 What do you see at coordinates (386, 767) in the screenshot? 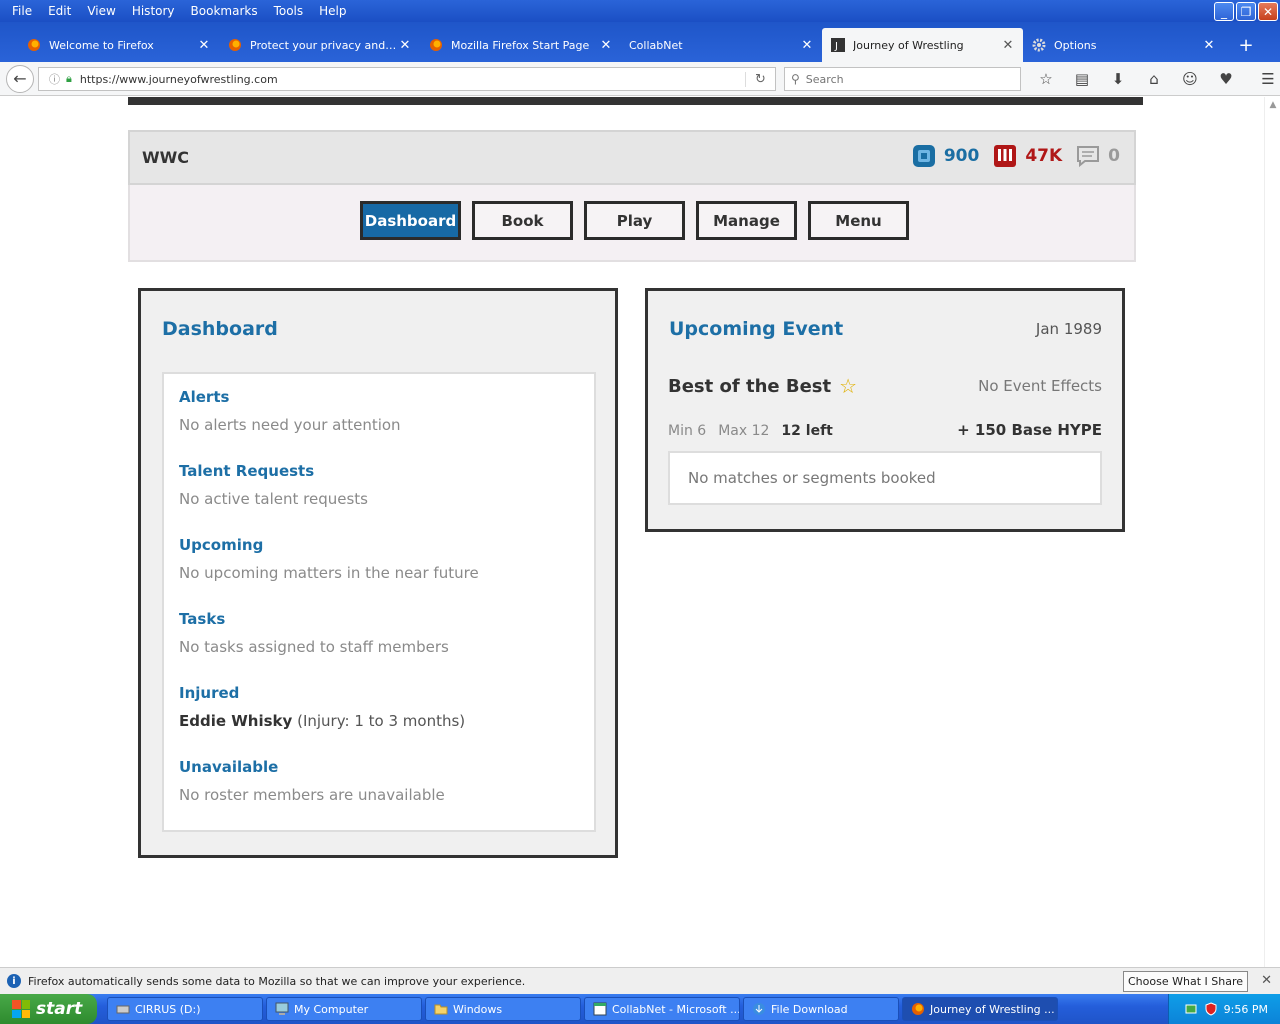
I see `unavailable-heading: Unavailable` at bounding box center [386, 767].